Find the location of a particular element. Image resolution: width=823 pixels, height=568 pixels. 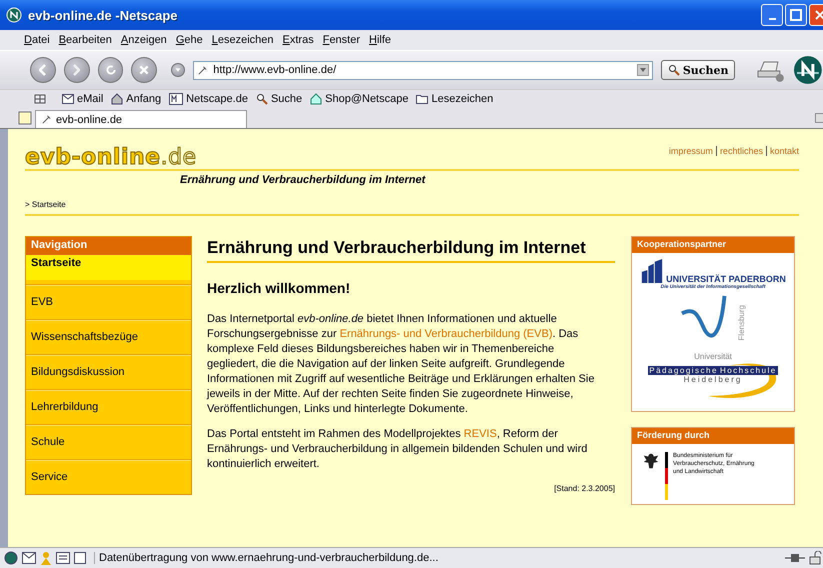

body-paragraph: Das Portal entsteht im Rahmen des Modellprojektes REVIS, Reform der Ernährungs- und Verbraucherbildung in allgemein bildenden Schulen und wird kontinuierlich erweitert. is located at coordinates (397, 449).